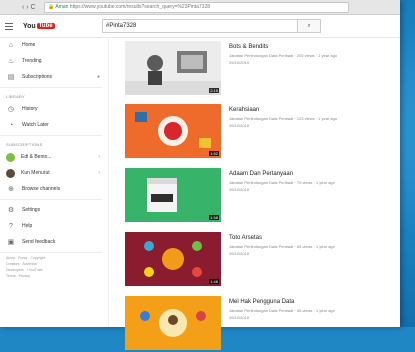 The width and height of the screenshot is (415, 352). Describe the element at coordinates (33, 7) in the screenshot. I see `browser-nav-buttons: ‹ › C` at that location.